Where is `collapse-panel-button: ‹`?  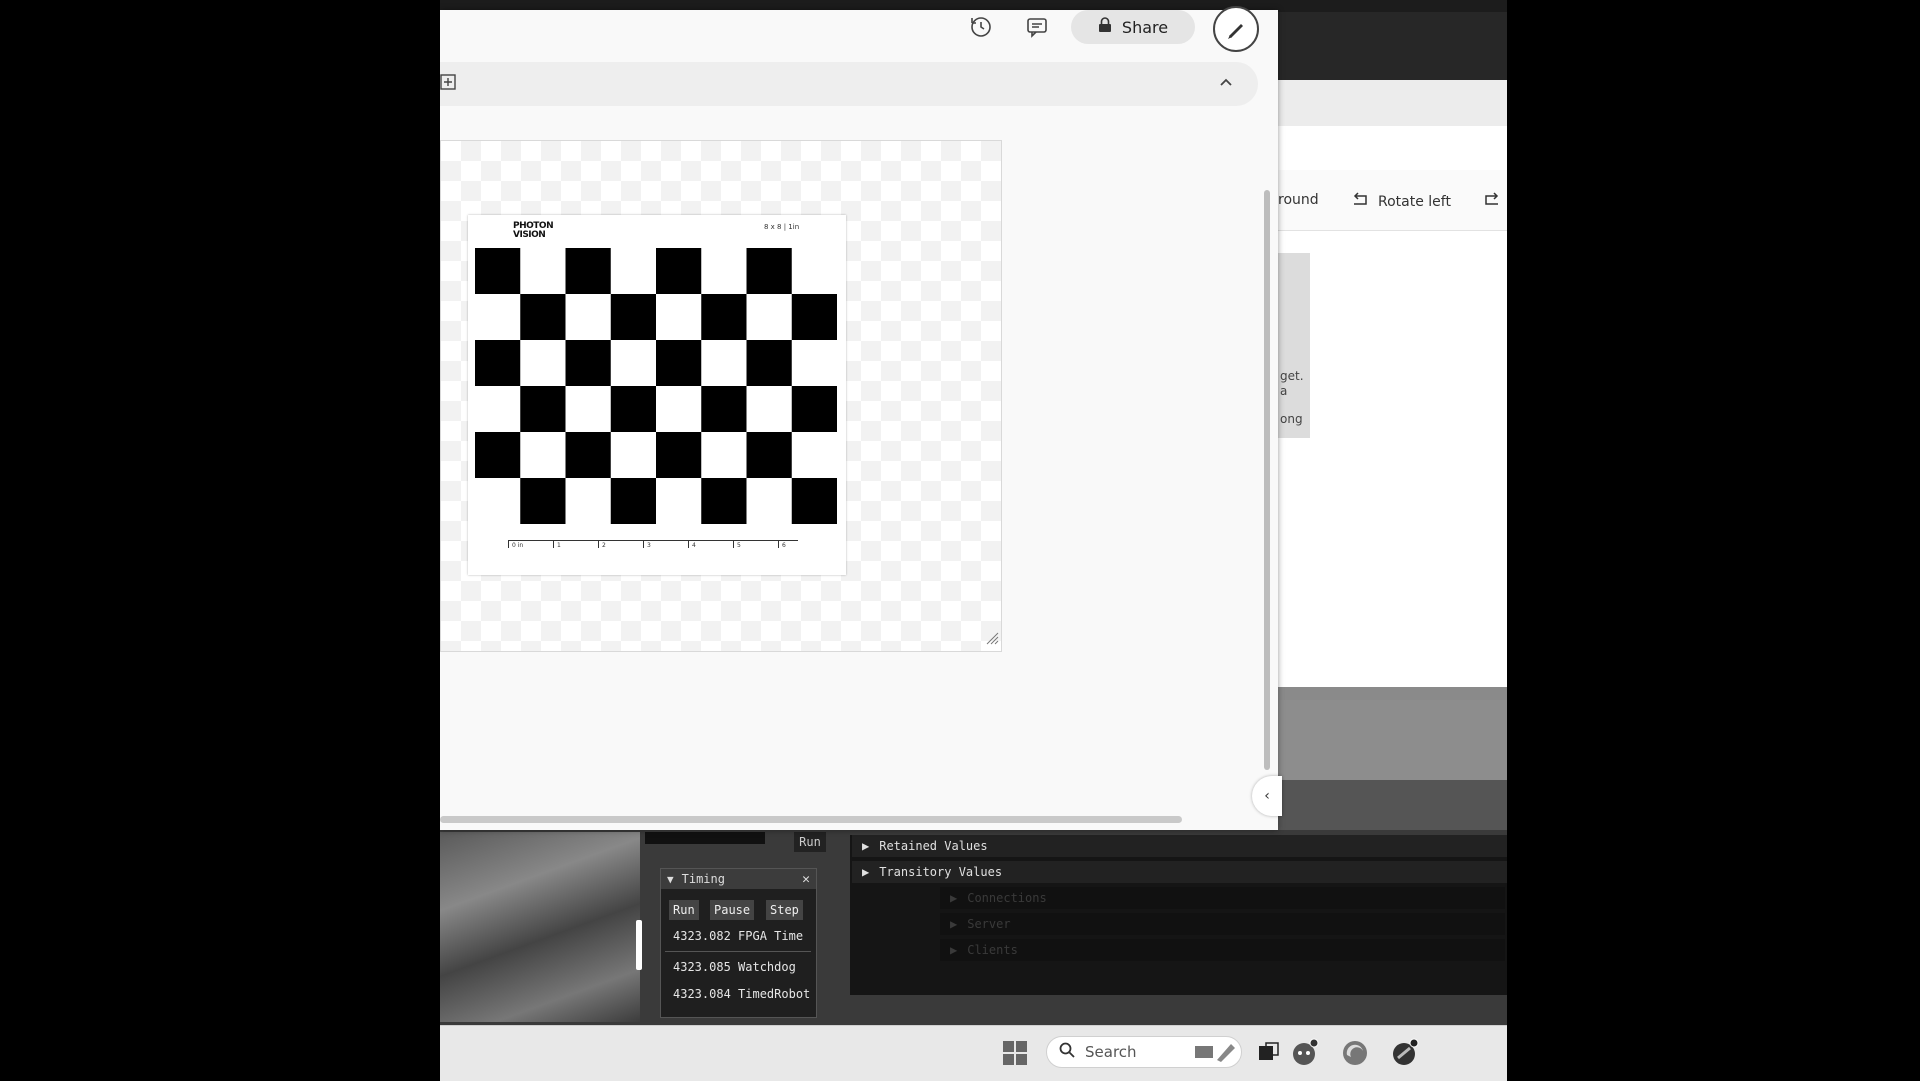 collapse-panel-button: ‹ is located at coordinates (1267, 796).